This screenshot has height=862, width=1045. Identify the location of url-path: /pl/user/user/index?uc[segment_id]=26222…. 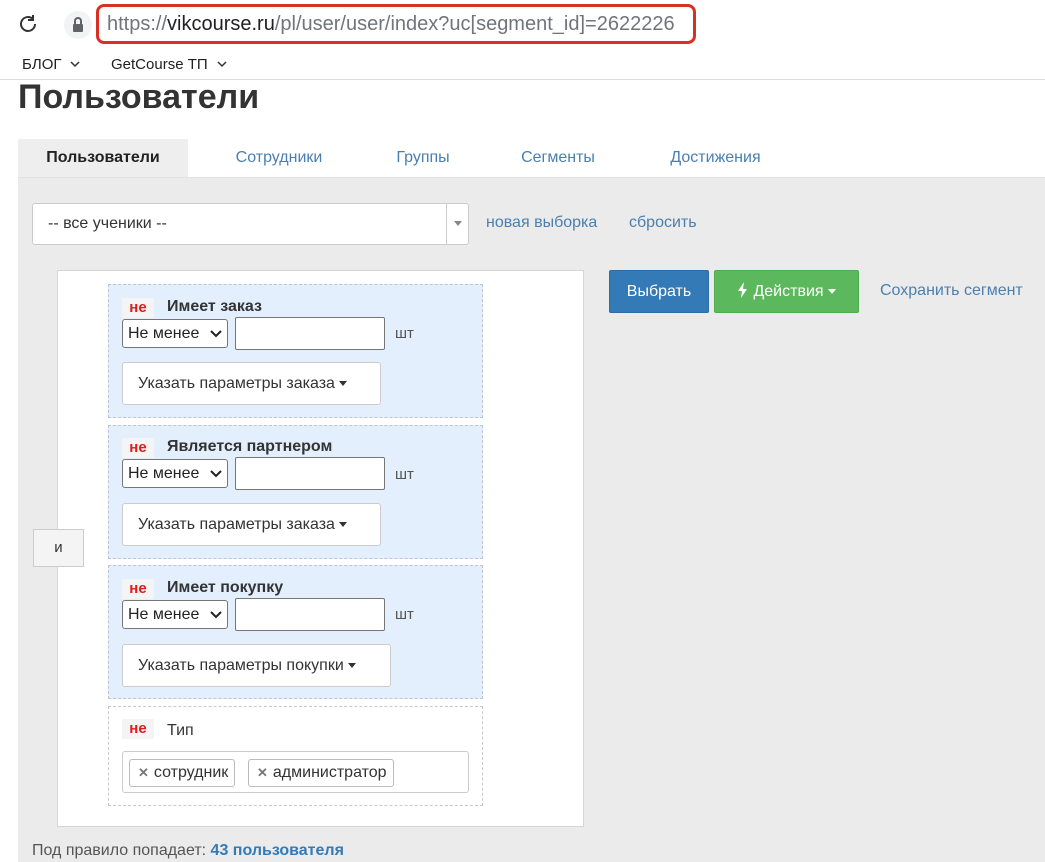
(474, 24).